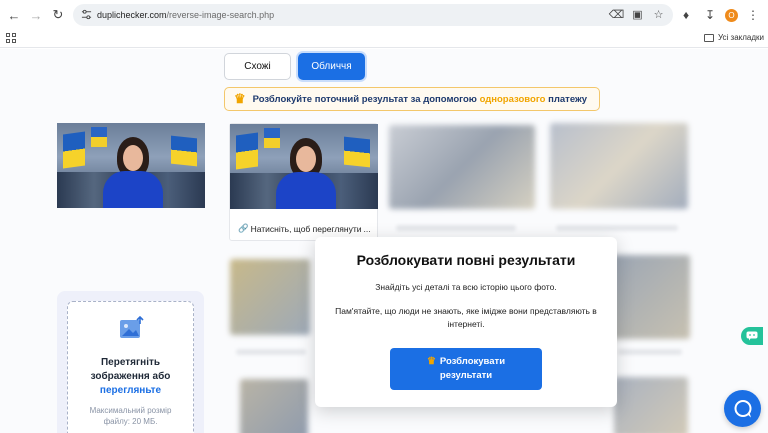  Describe the element at coordinates (243, 228) in the screenshot. I see `link-icon: 🔗` at that location.